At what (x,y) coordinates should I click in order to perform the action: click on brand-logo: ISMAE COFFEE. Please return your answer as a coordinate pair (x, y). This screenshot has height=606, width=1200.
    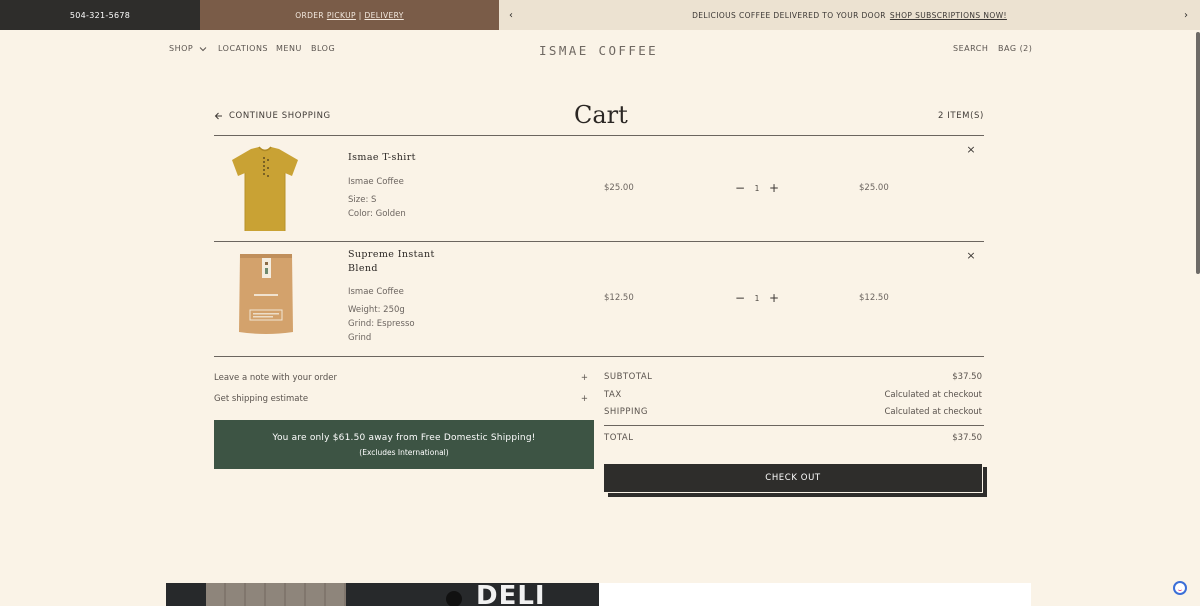
    Looking at the image, I should click on (598, 50).